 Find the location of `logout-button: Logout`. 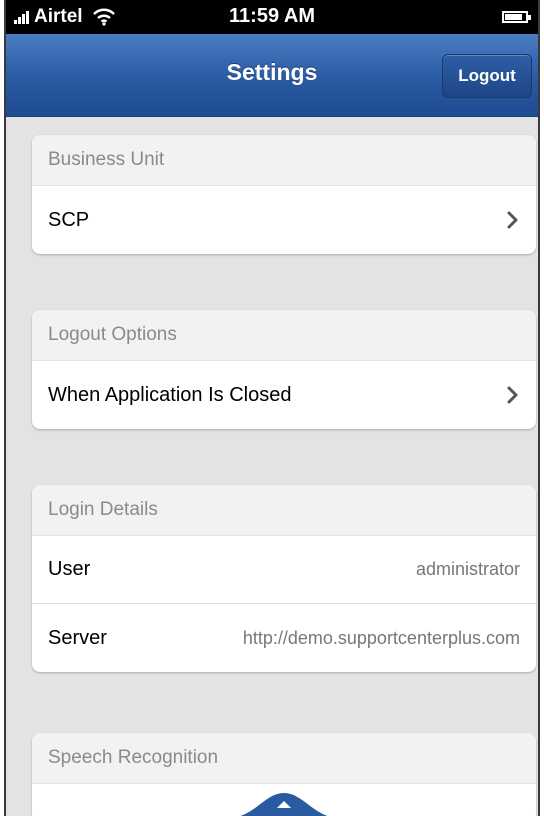

logout-button: Logout is located at coordinates (487, 76).